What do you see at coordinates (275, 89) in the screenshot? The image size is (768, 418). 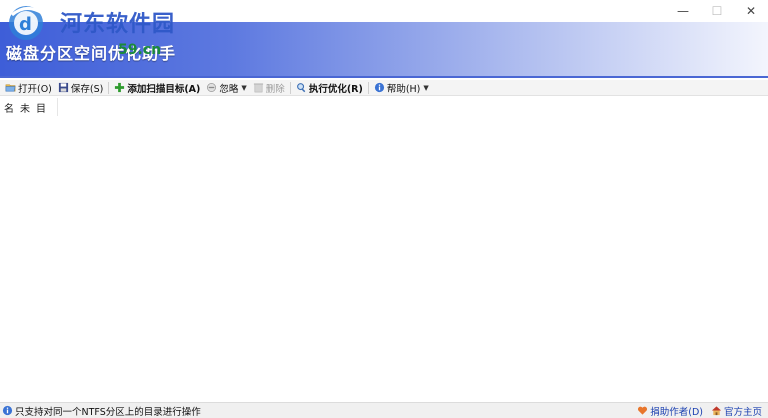 I see `delete-label: 删除` at bounding box center [275, 89].